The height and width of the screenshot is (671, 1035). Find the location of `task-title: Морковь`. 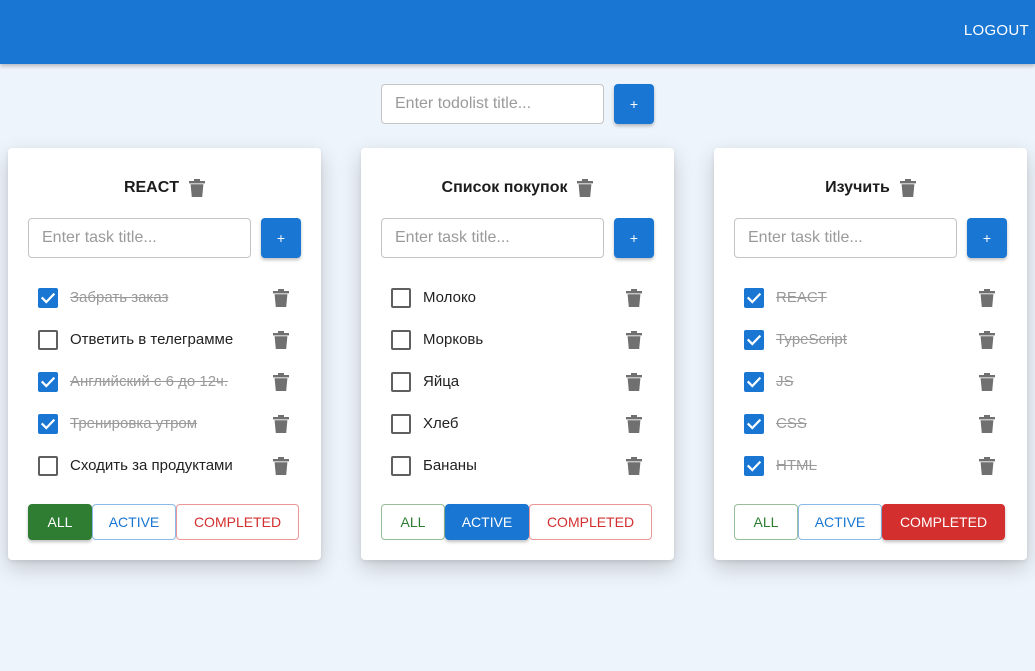

task-title: Морковь is located at coordinates (453, 339).